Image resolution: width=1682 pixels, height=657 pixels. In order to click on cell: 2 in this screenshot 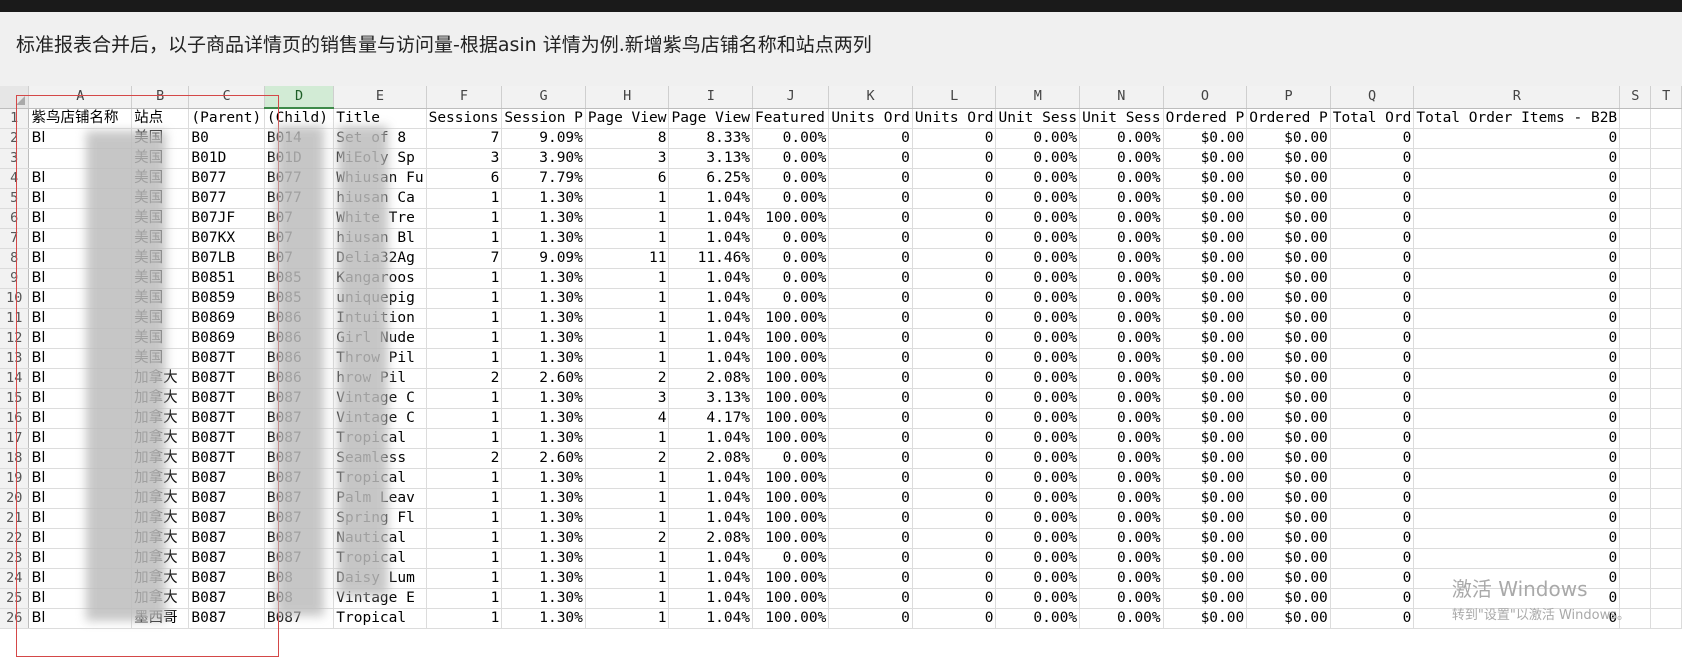, I will do `click(627, 378)`.